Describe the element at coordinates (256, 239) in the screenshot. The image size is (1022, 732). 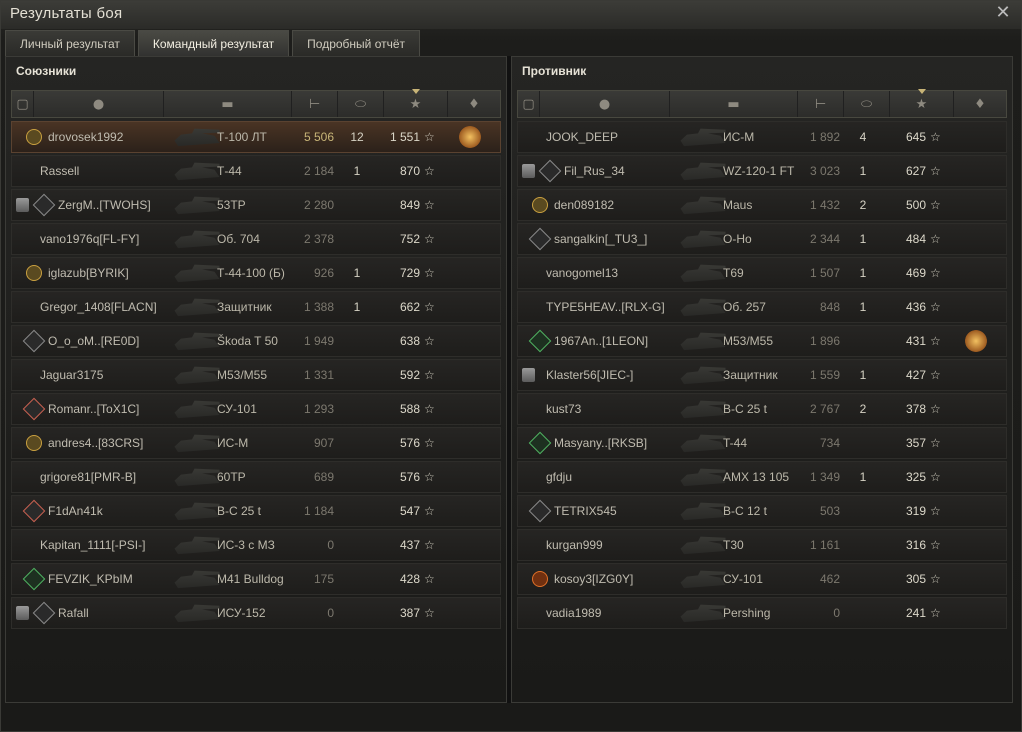
I see `player-row: vano1976q[FL-FY] Об. 704 2 378 752 ☆` at that location.